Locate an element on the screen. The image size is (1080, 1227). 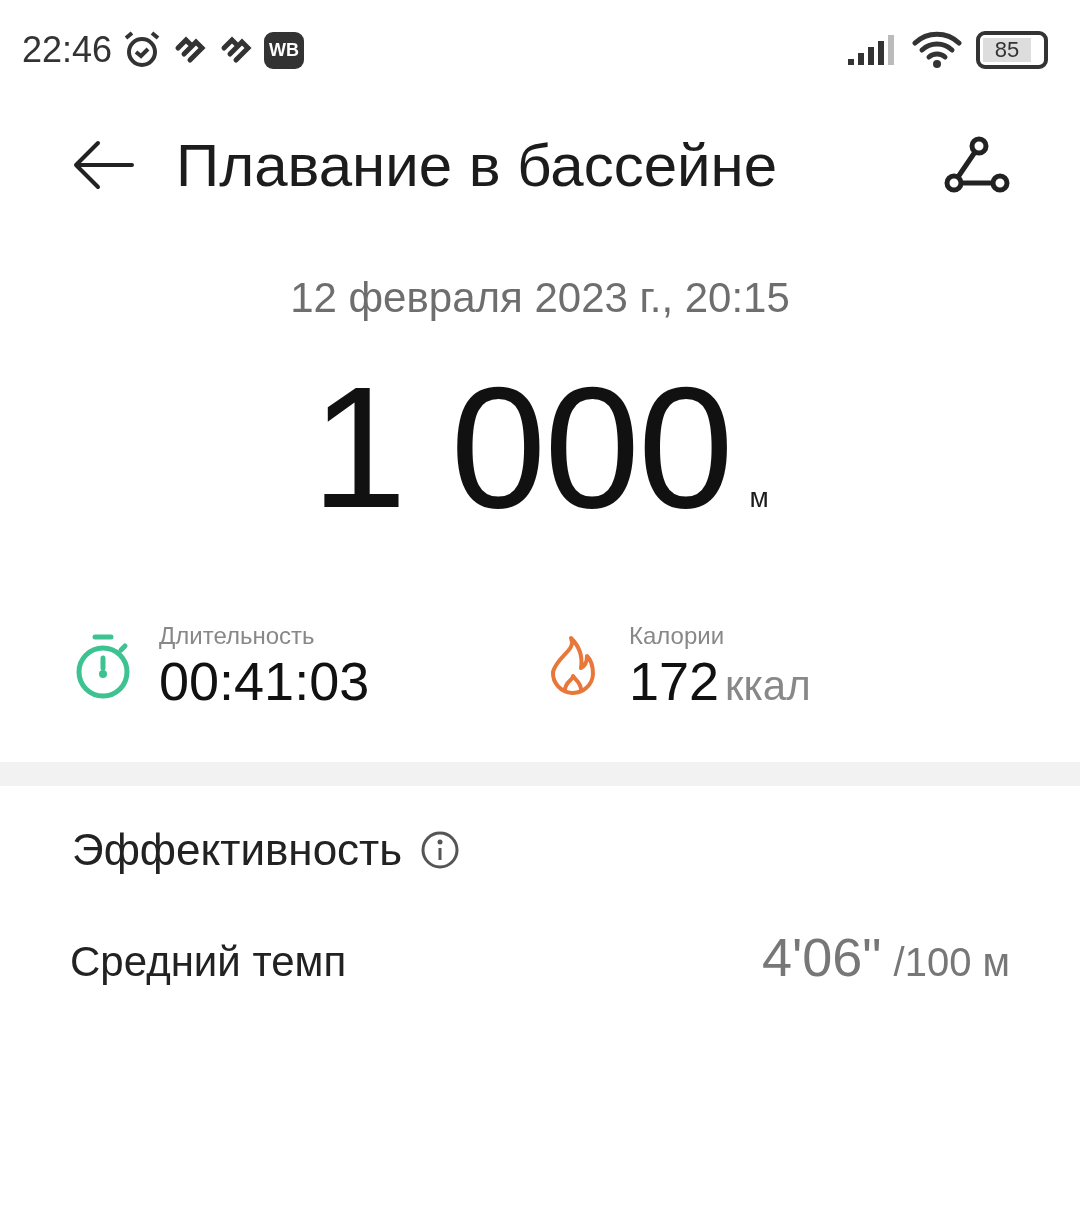
clock-time: 22:46 is located at coordinates (67, 50).